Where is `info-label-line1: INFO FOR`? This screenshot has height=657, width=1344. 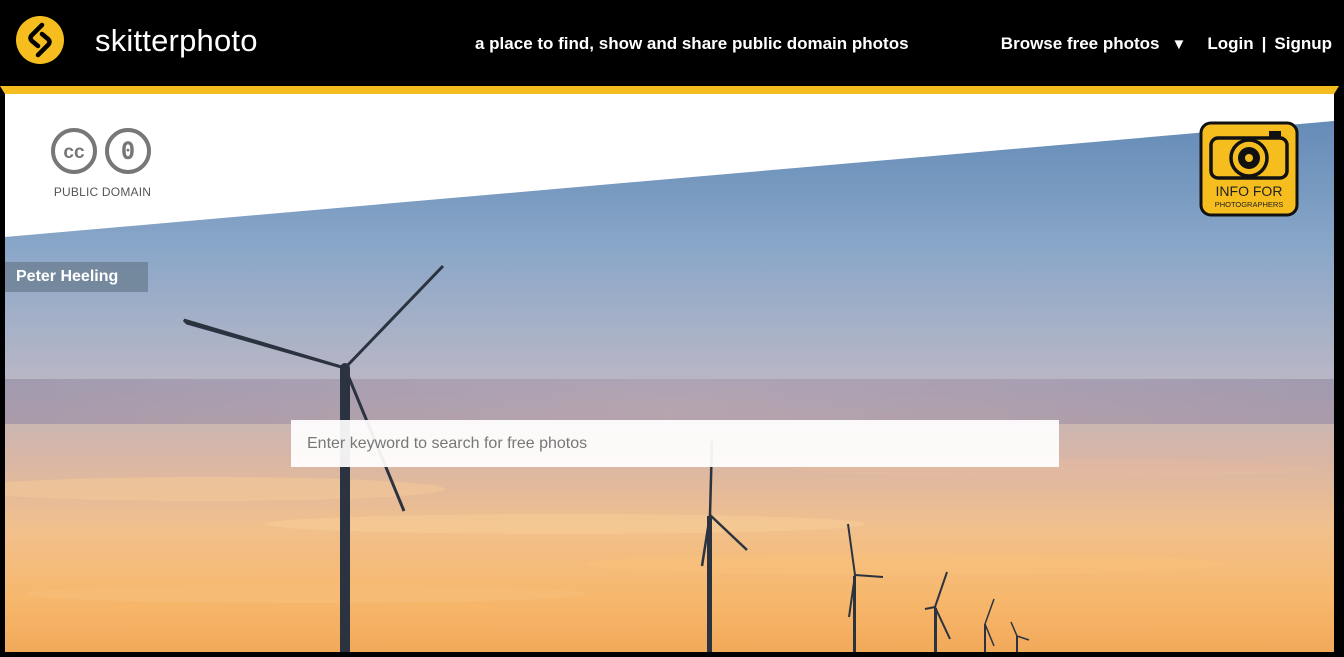
info-label-line1: INFO FOR is located at coordinates (1249, 191).